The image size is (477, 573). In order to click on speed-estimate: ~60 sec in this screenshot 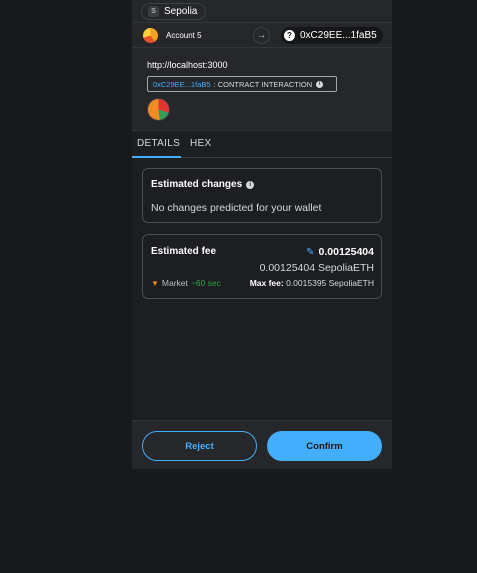, I will do `click(205, 283)`.